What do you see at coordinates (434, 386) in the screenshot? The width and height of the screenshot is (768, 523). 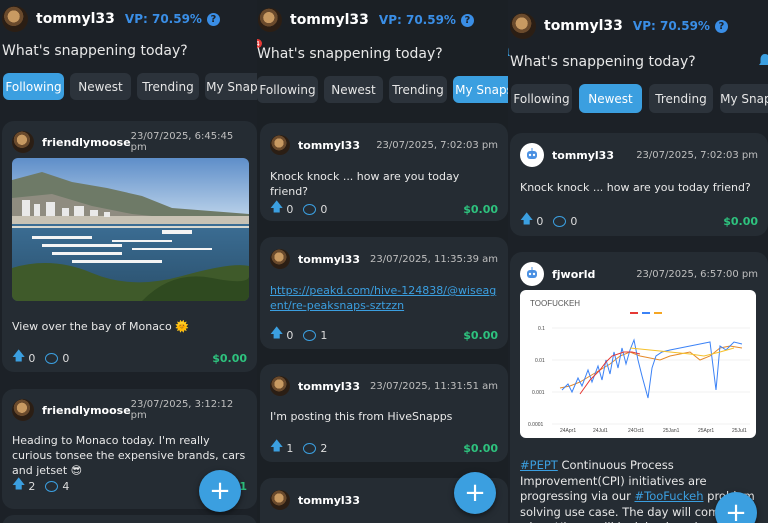 I see `post-date: 23/07/2025, 11:31:51 am` at bounding box center [434, 386].